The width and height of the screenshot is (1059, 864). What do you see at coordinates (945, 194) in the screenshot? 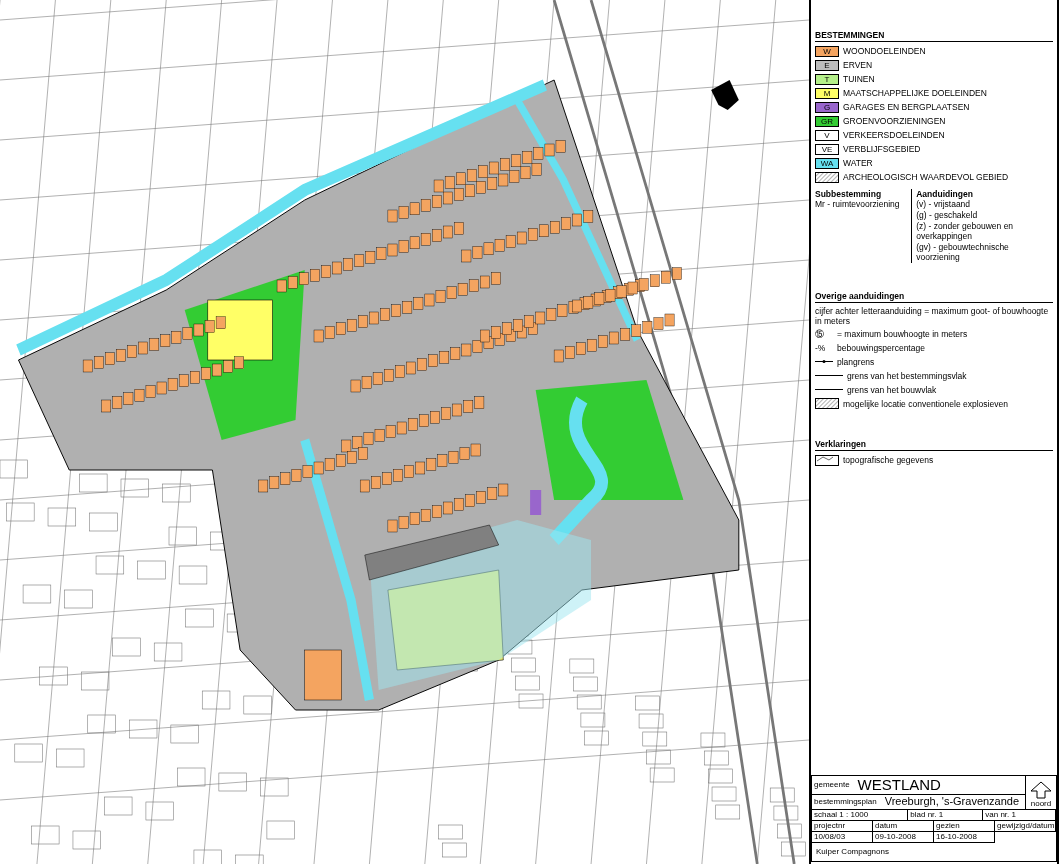
I see `column-heading: Aanduidingen` at bounding box center [945, 194].